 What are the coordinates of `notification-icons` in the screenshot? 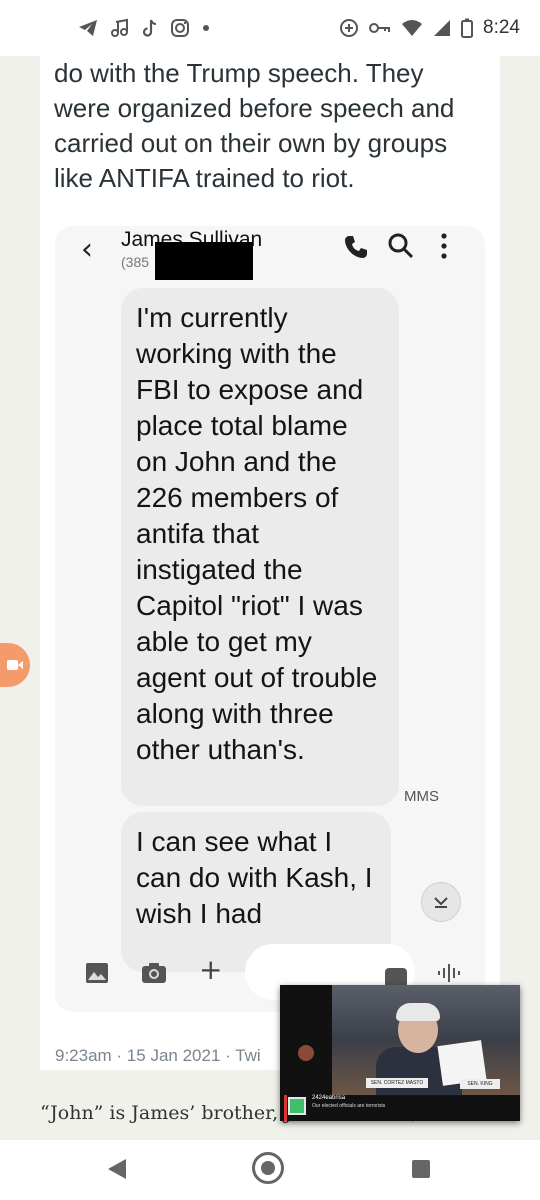 It's located at (144, 28).